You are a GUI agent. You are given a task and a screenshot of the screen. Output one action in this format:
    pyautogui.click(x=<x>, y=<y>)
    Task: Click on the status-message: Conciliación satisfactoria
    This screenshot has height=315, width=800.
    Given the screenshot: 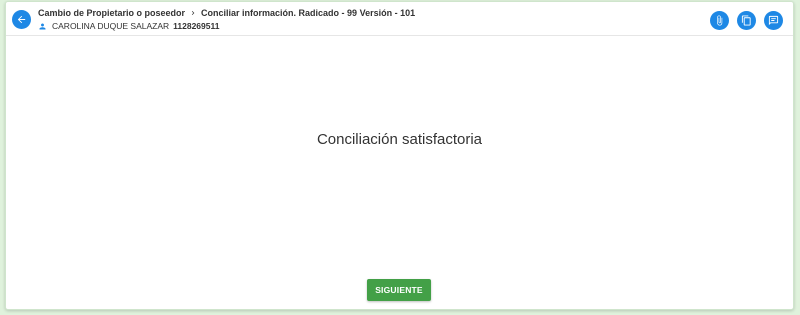 What is the action you would take?
    pyautogui.click(x=399, y=139)
    